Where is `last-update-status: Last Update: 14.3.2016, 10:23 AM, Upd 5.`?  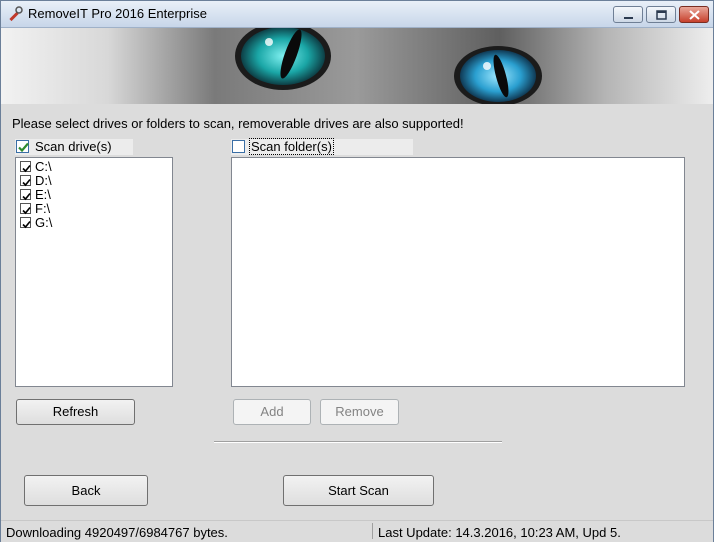 last-update-status: Last Update: 14.3.2016, 10:23 AM, Upd 5. is located at coordinates (499, 532).